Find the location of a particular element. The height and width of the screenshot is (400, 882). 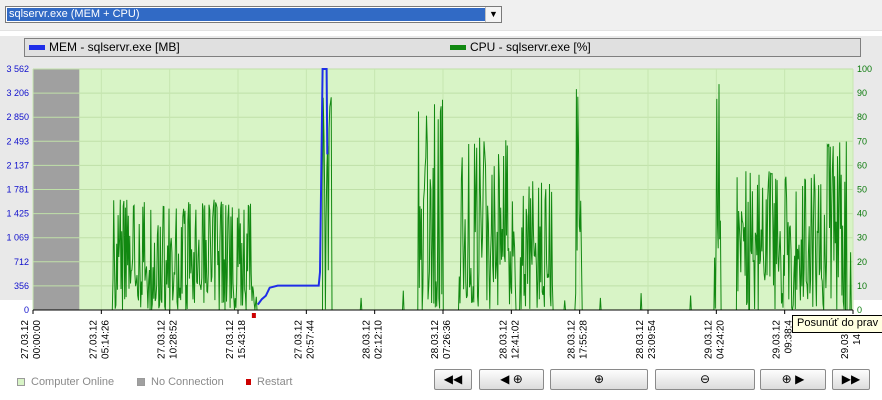

y-right-tick-label: 80 is located at coordinates (862, 117).